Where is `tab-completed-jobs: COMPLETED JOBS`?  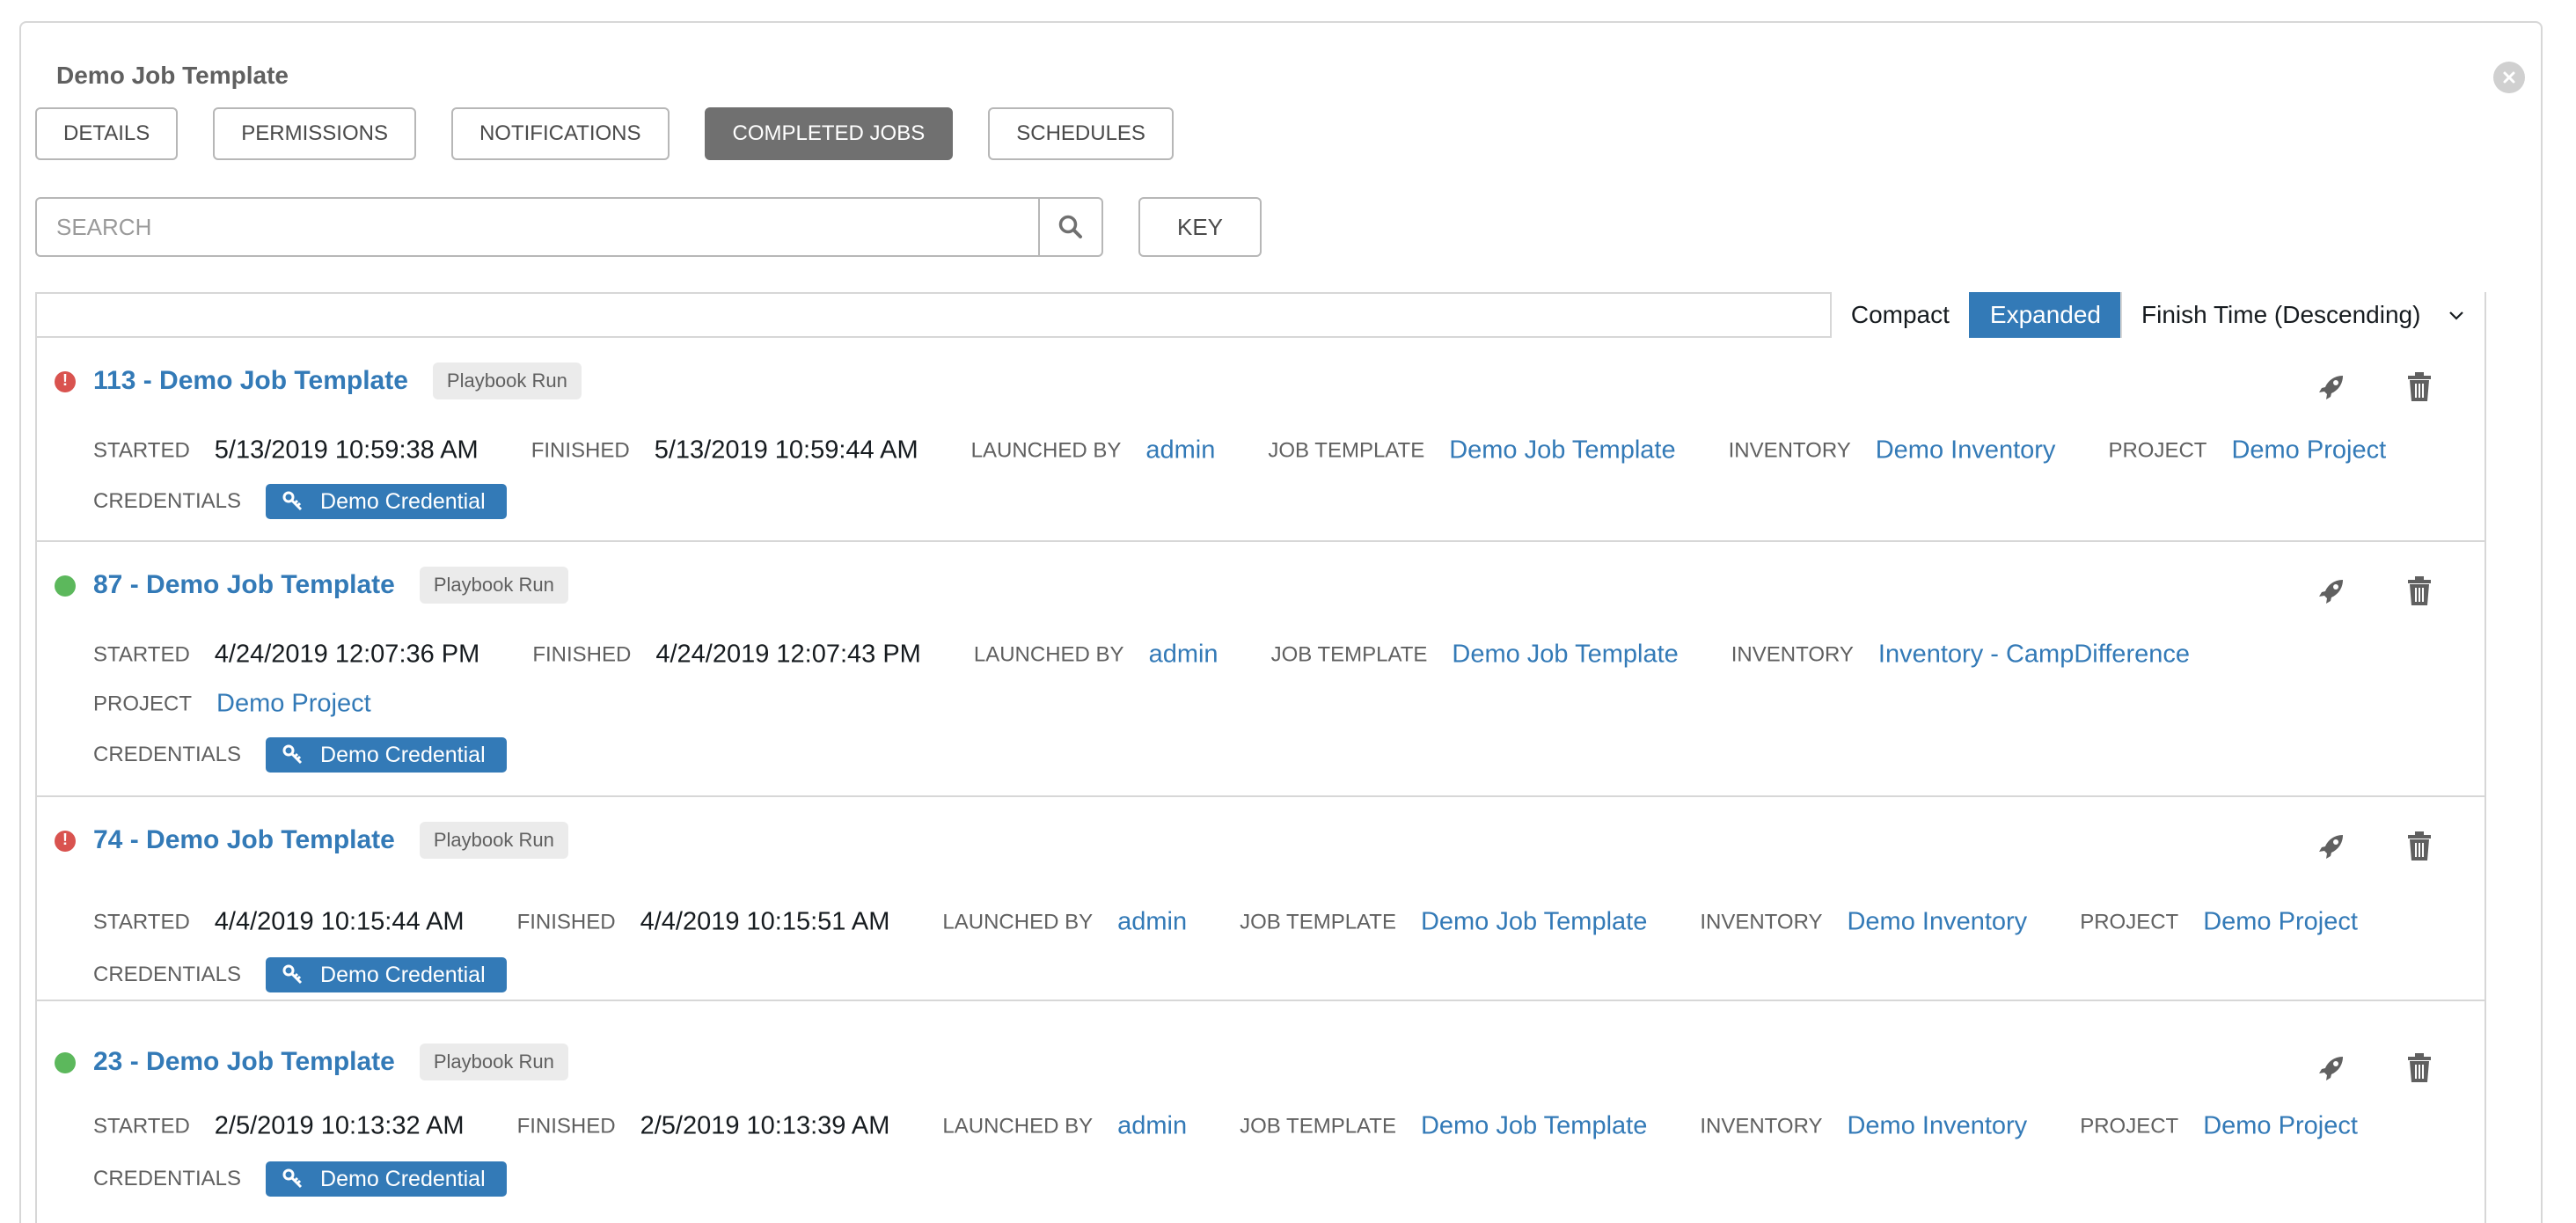
tab-completed-jobs: COMPLETED JOBS is located at coordinates (829, 133).